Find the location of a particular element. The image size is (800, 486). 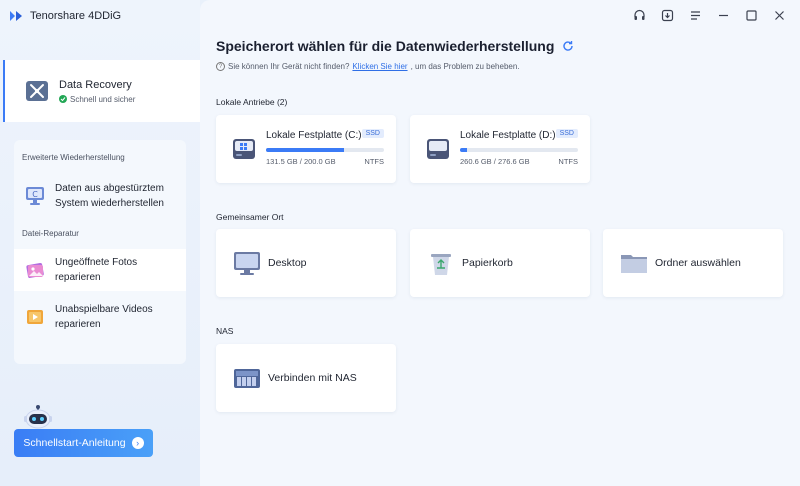

minimize-icon is located at coordinates (723, 15).